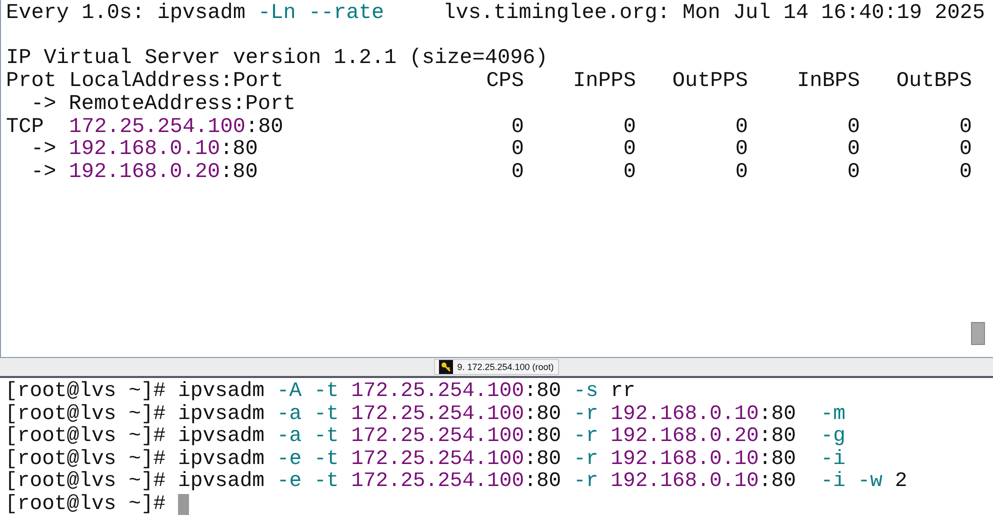  Describe the element at coordinates (604, 82) in the screenshot. I see `column-header: InPPS` at that location.